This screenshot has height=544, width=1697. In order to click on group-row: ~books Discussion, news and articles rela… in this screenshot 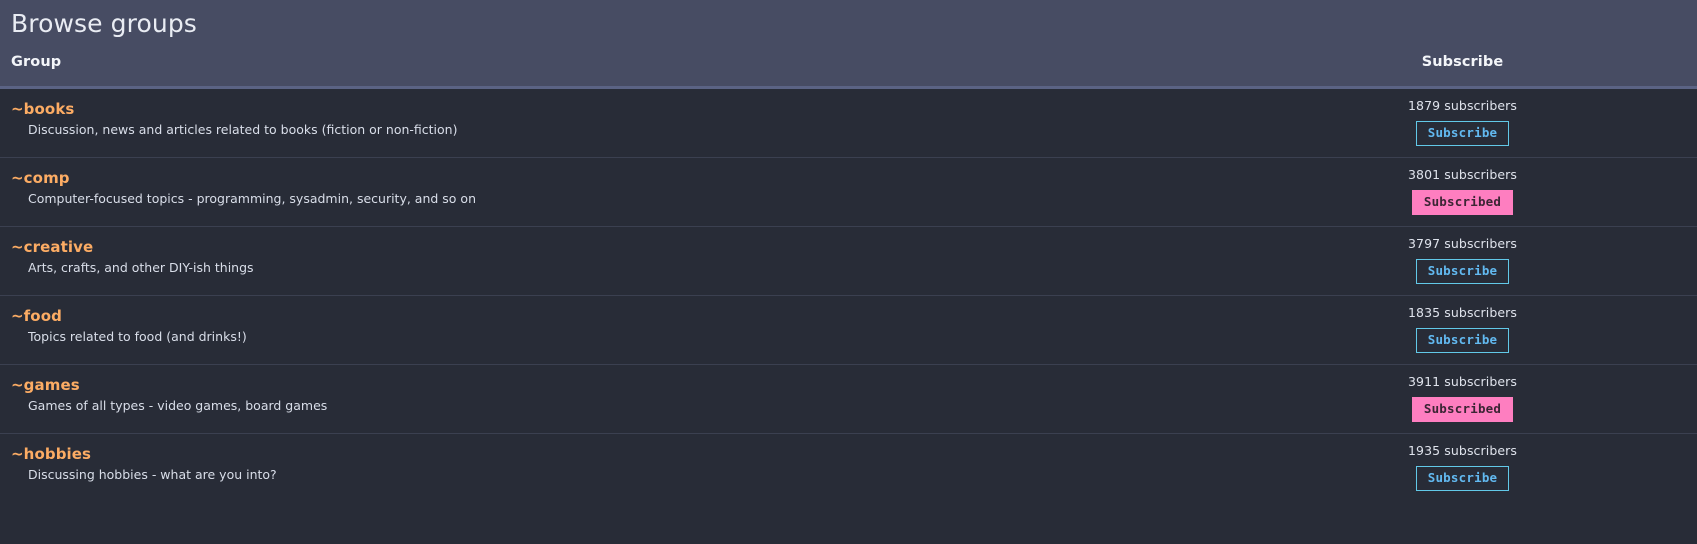, I will do `click(848, 123)`.